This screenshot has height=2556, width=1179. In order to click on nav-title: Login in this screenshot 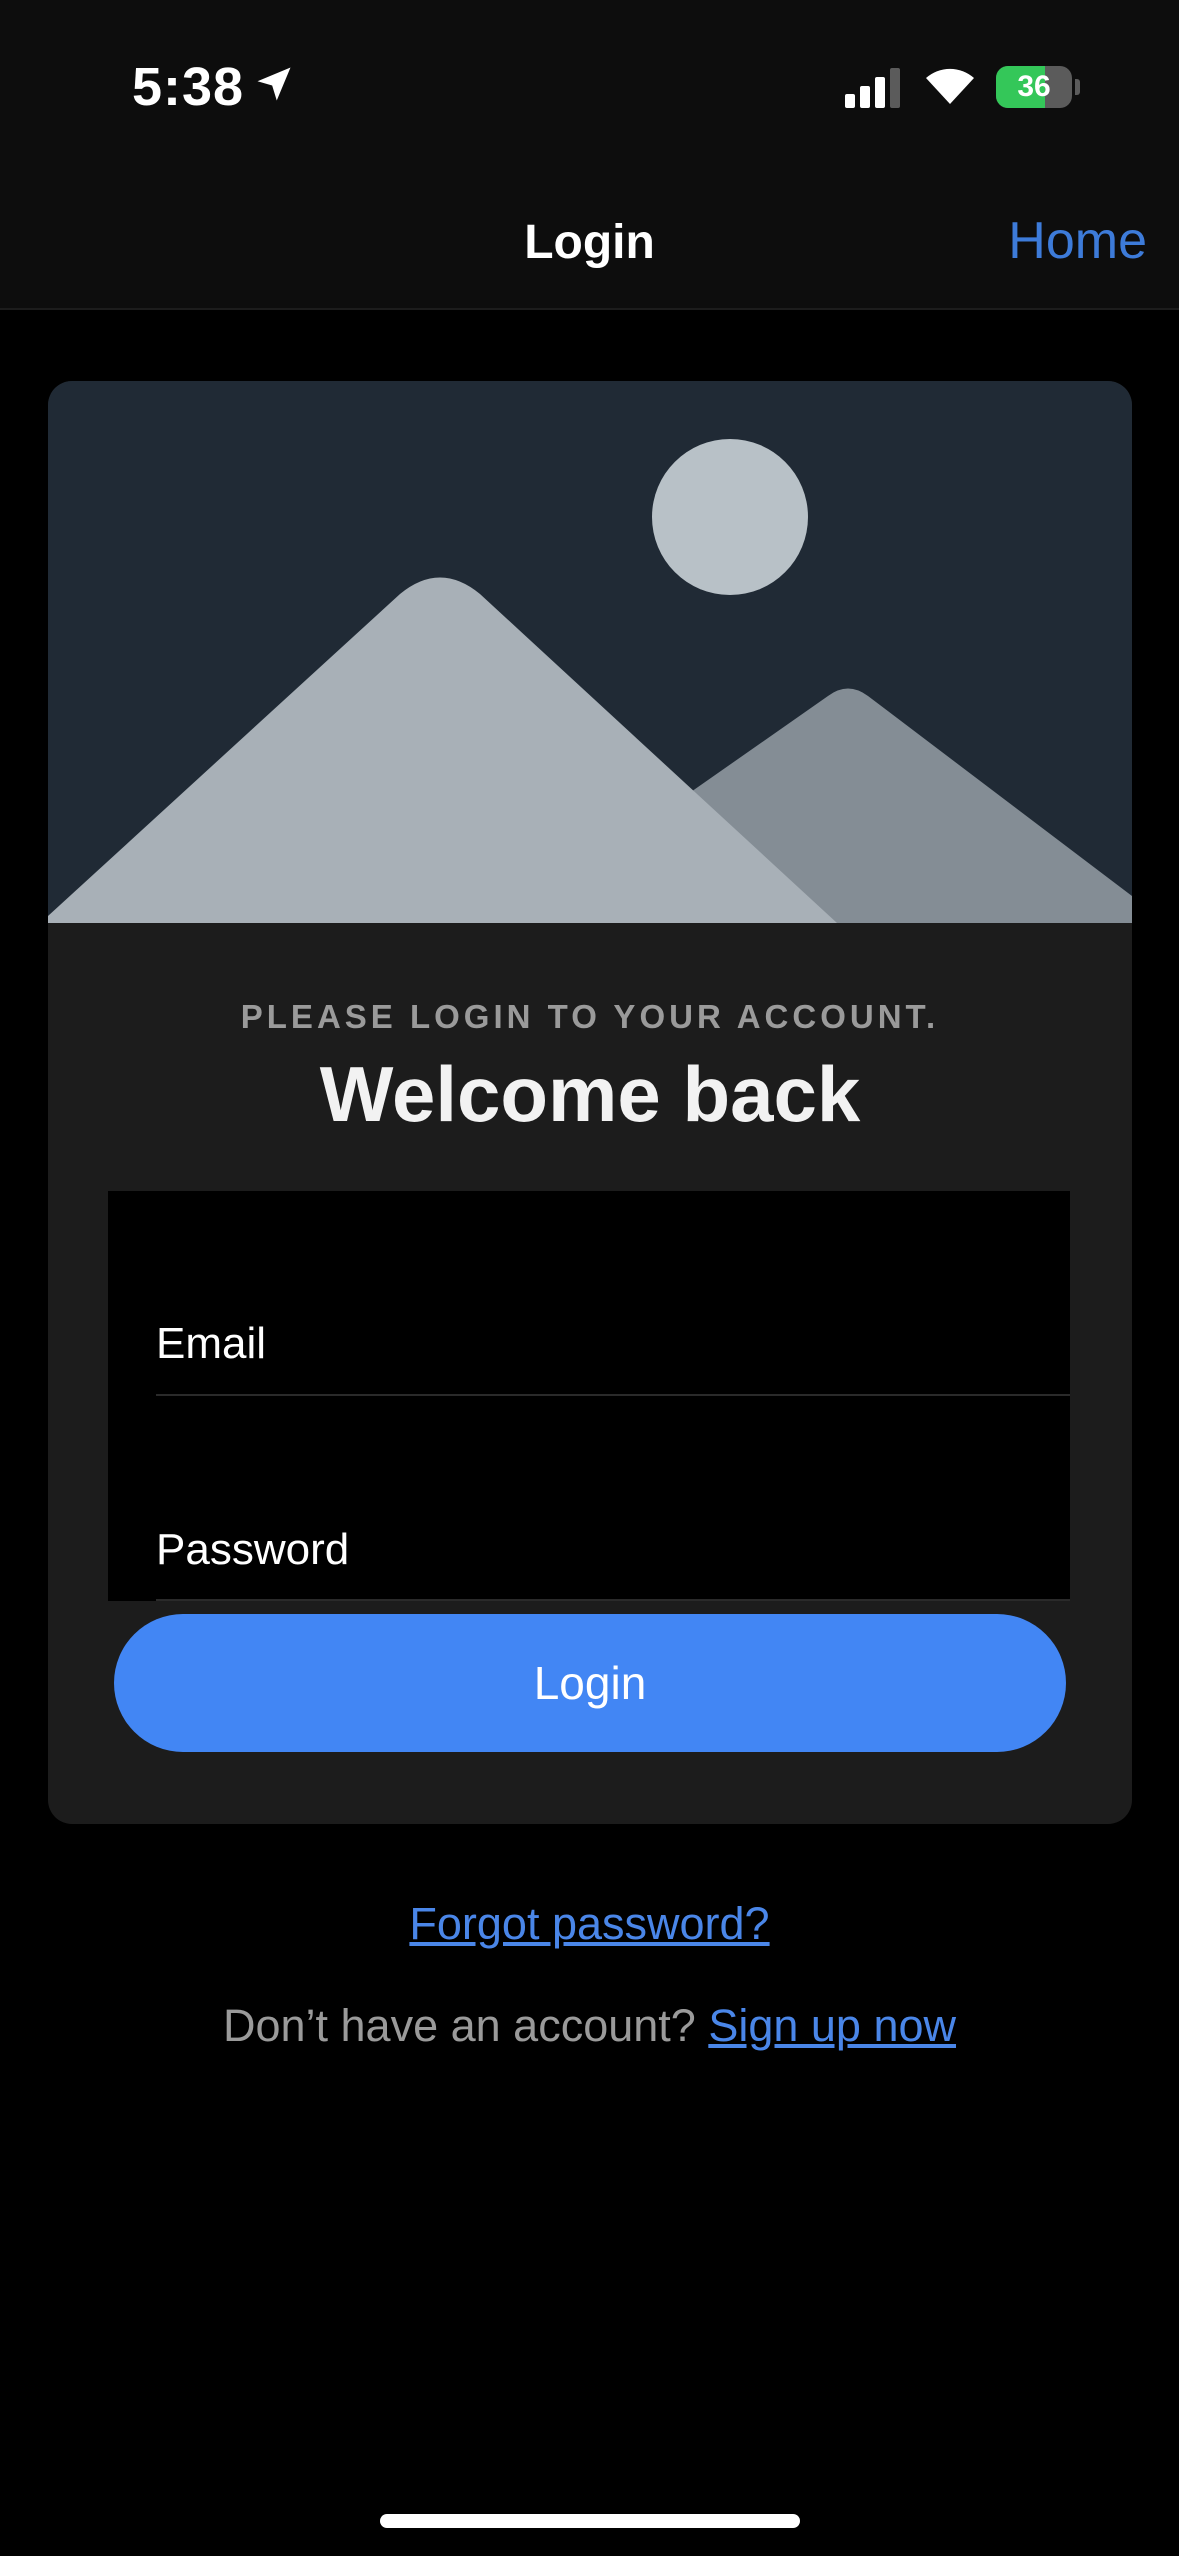, I will do `click(589, 242)`.